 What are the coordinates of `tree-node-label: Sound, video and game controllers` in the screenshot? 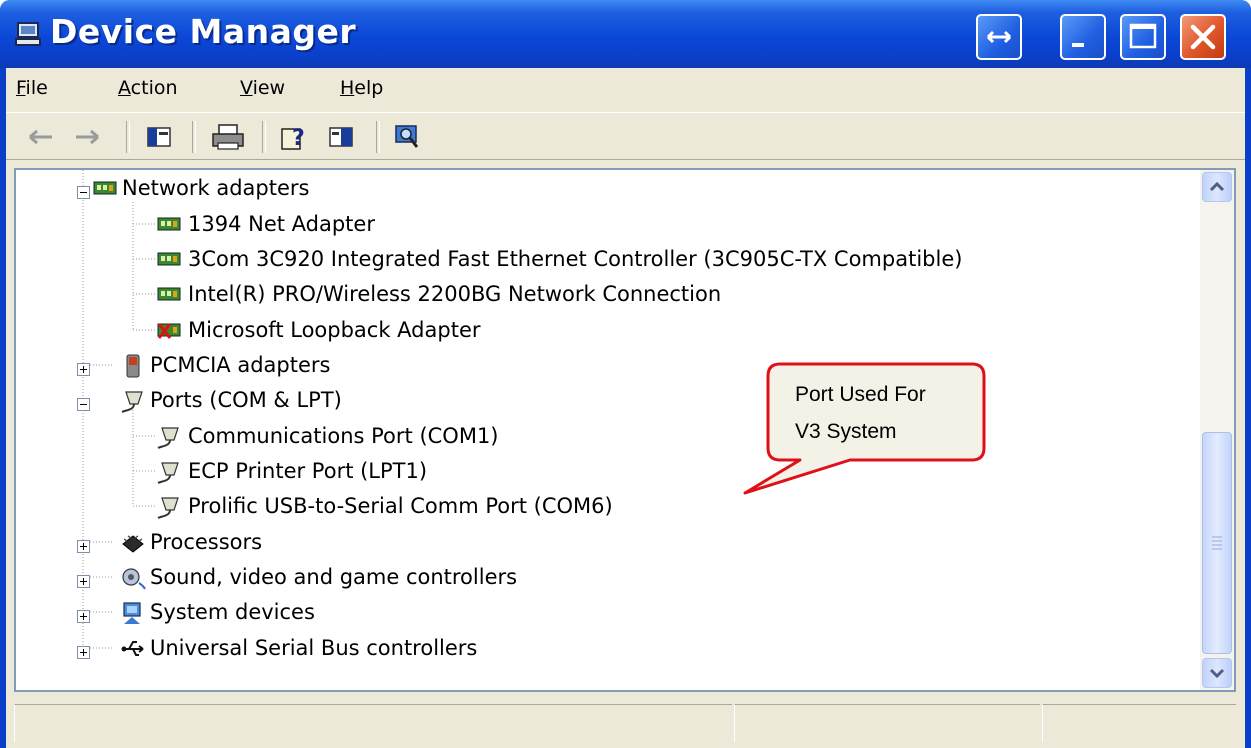 It's located at (334, 577).